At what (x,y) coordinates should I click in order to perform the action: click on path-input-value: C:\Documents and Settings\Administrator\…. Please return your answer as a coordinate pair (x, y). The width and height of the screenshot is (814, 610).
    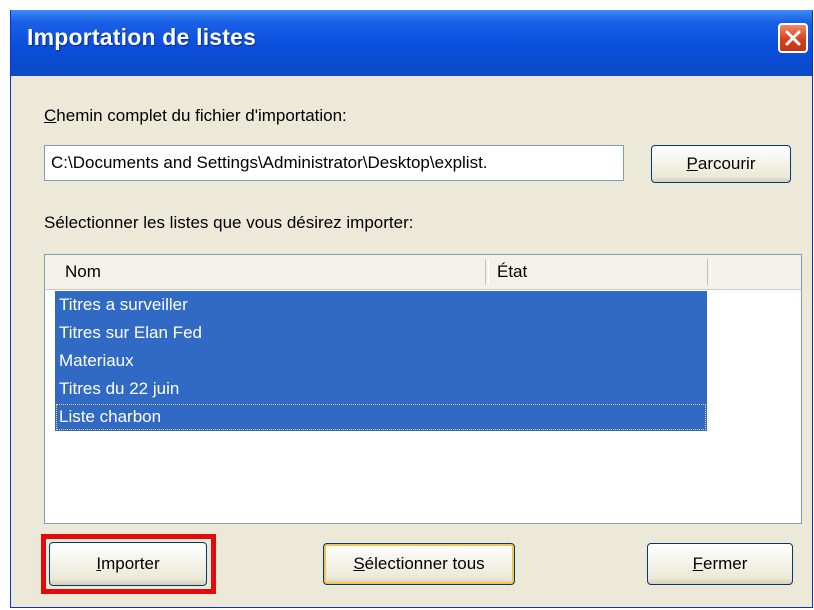
    Looking at the image, I should click on (269, 162).